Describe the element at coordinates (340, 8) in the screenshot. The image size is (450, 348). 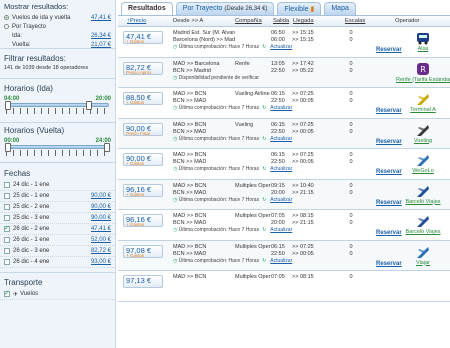
I see `tab-mapa: Mapa` at that location.